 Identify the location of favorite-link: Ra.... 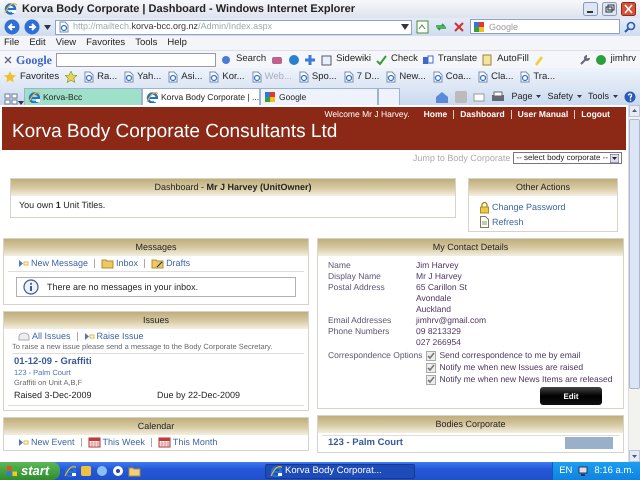
(100, 77).